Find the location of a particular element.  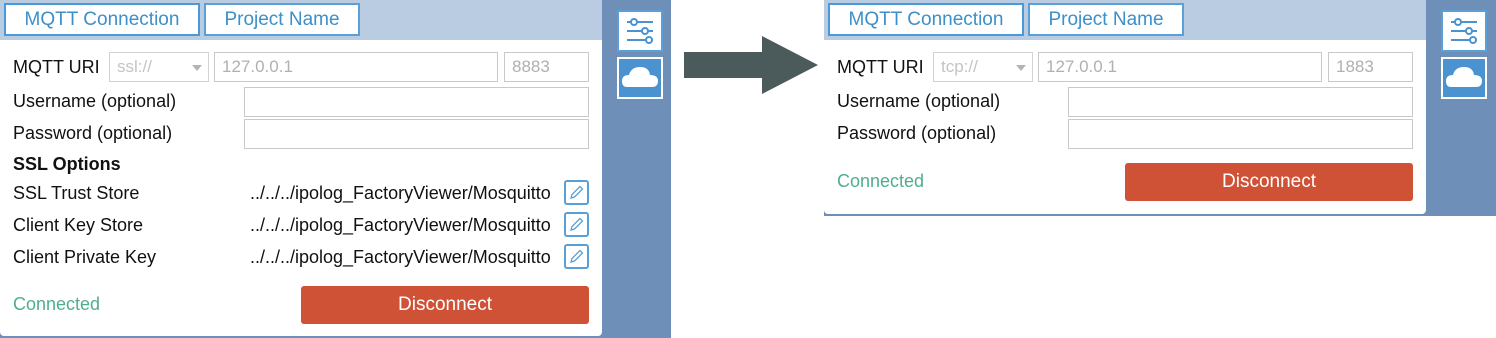

left-password-label: Password (optional) is located at coordinates (93, 133).